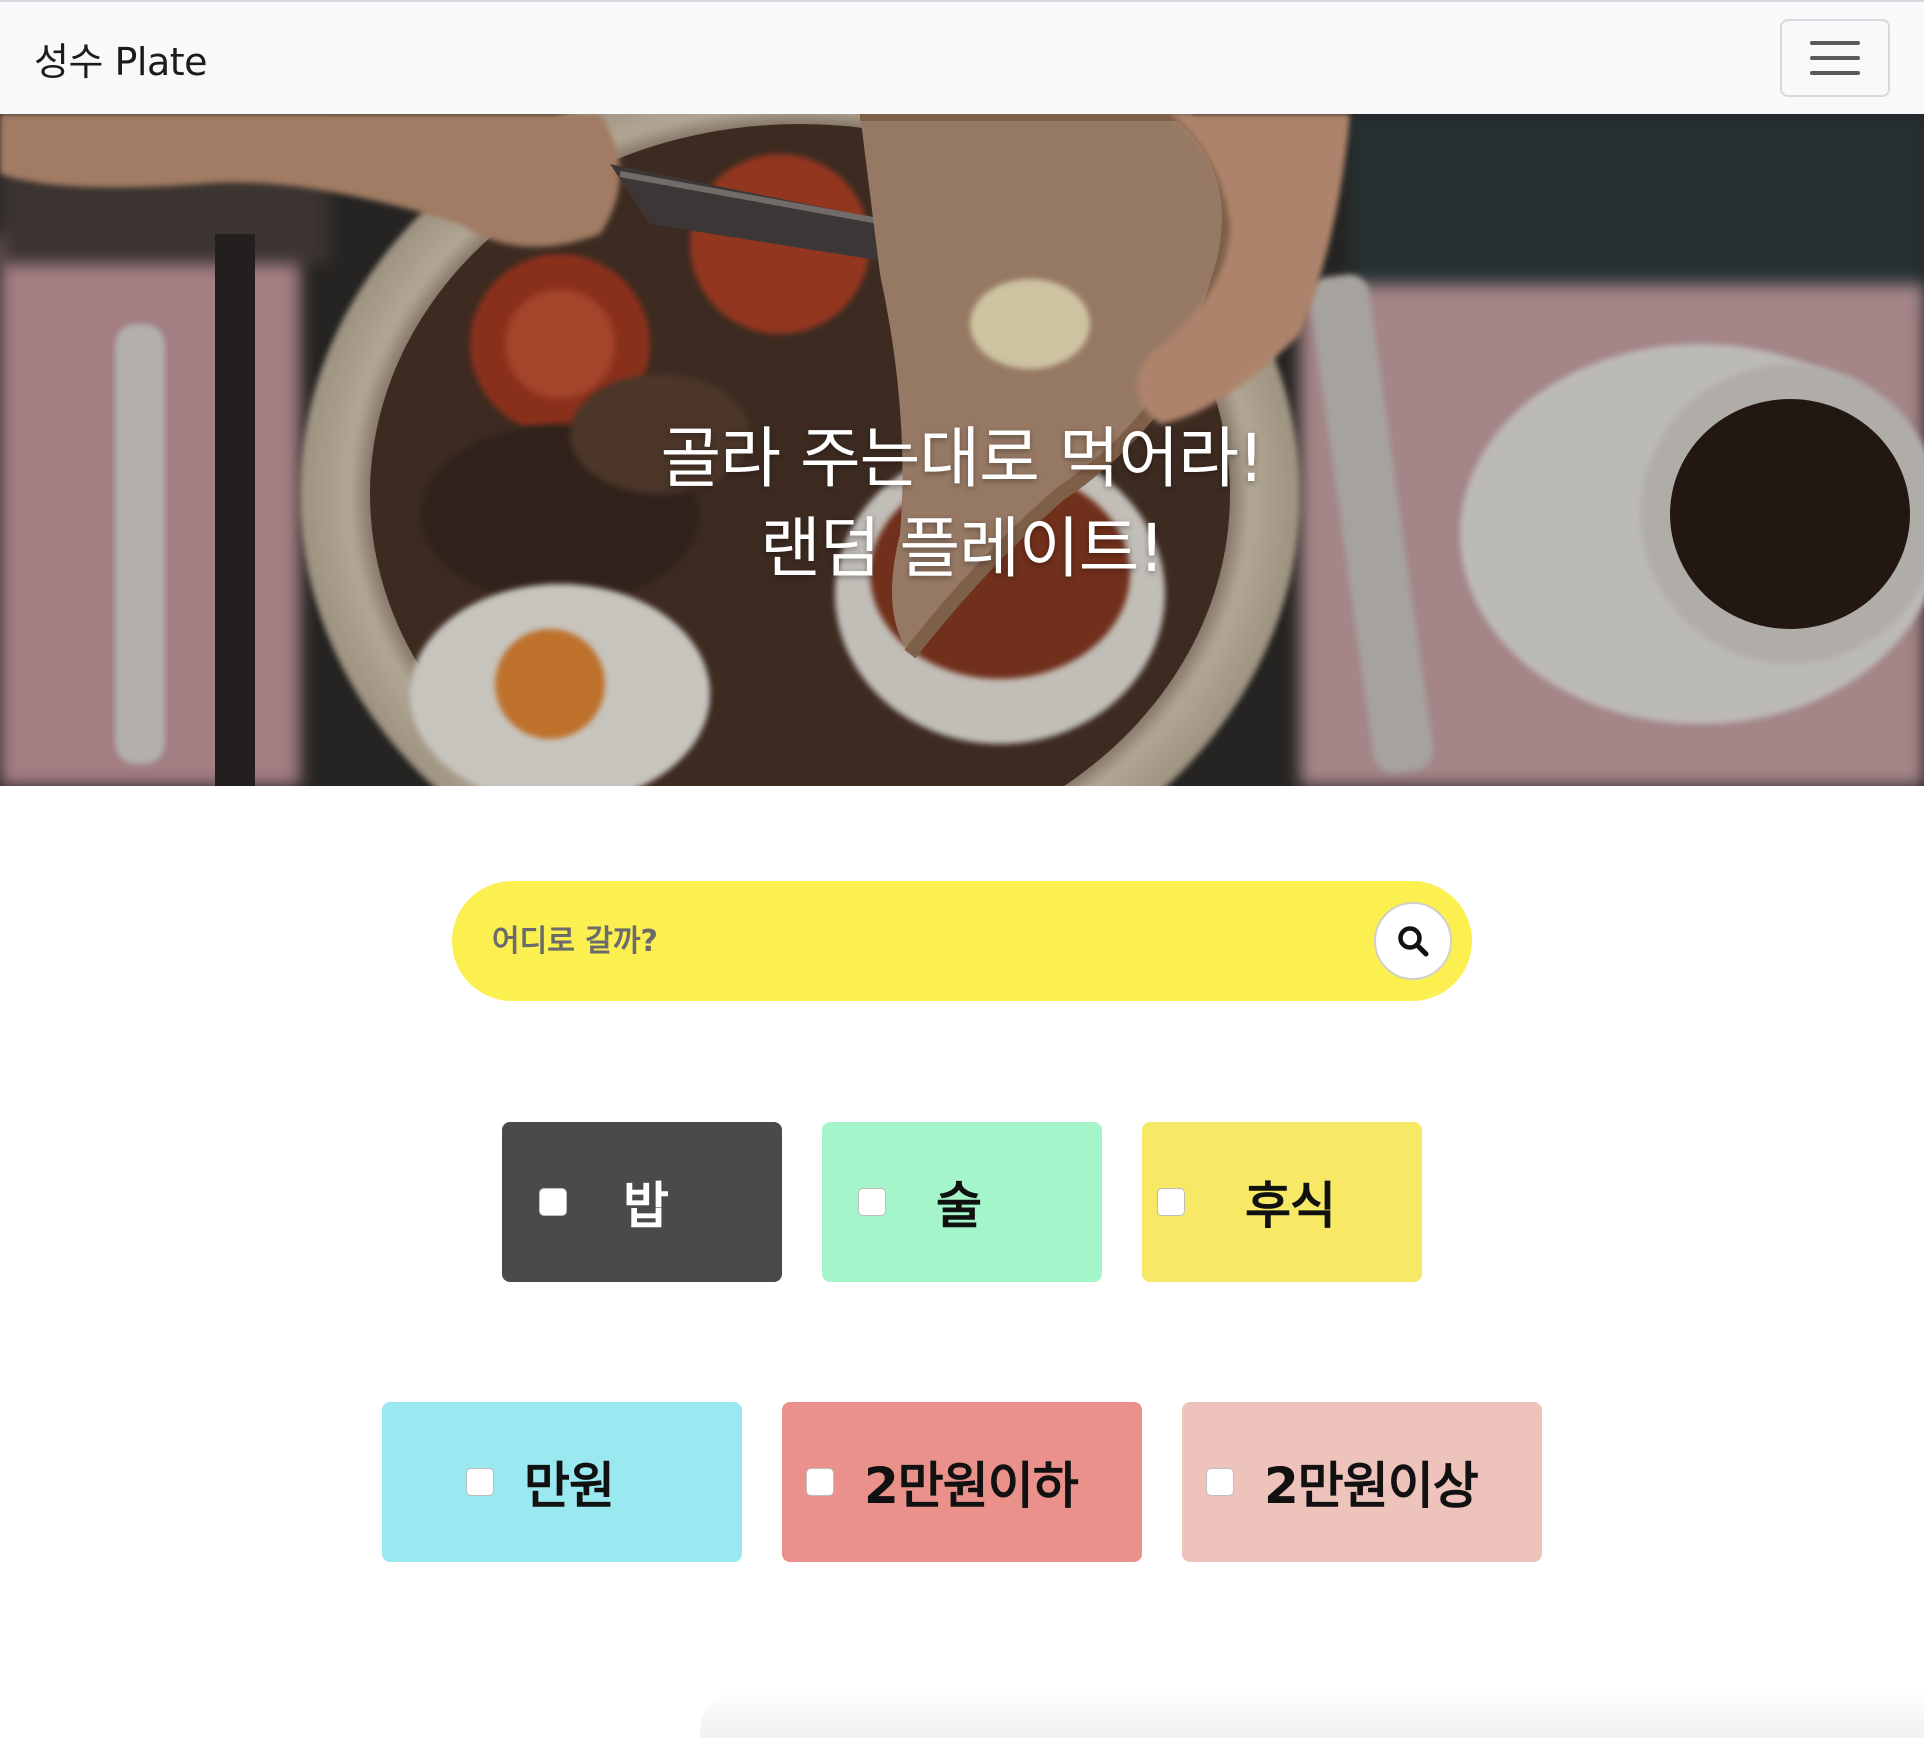 Image resolution: width=1924 pixels, height=1738 pixels. I want to click on price-option-under-20000: 2만원이하, so click(962, 1482).